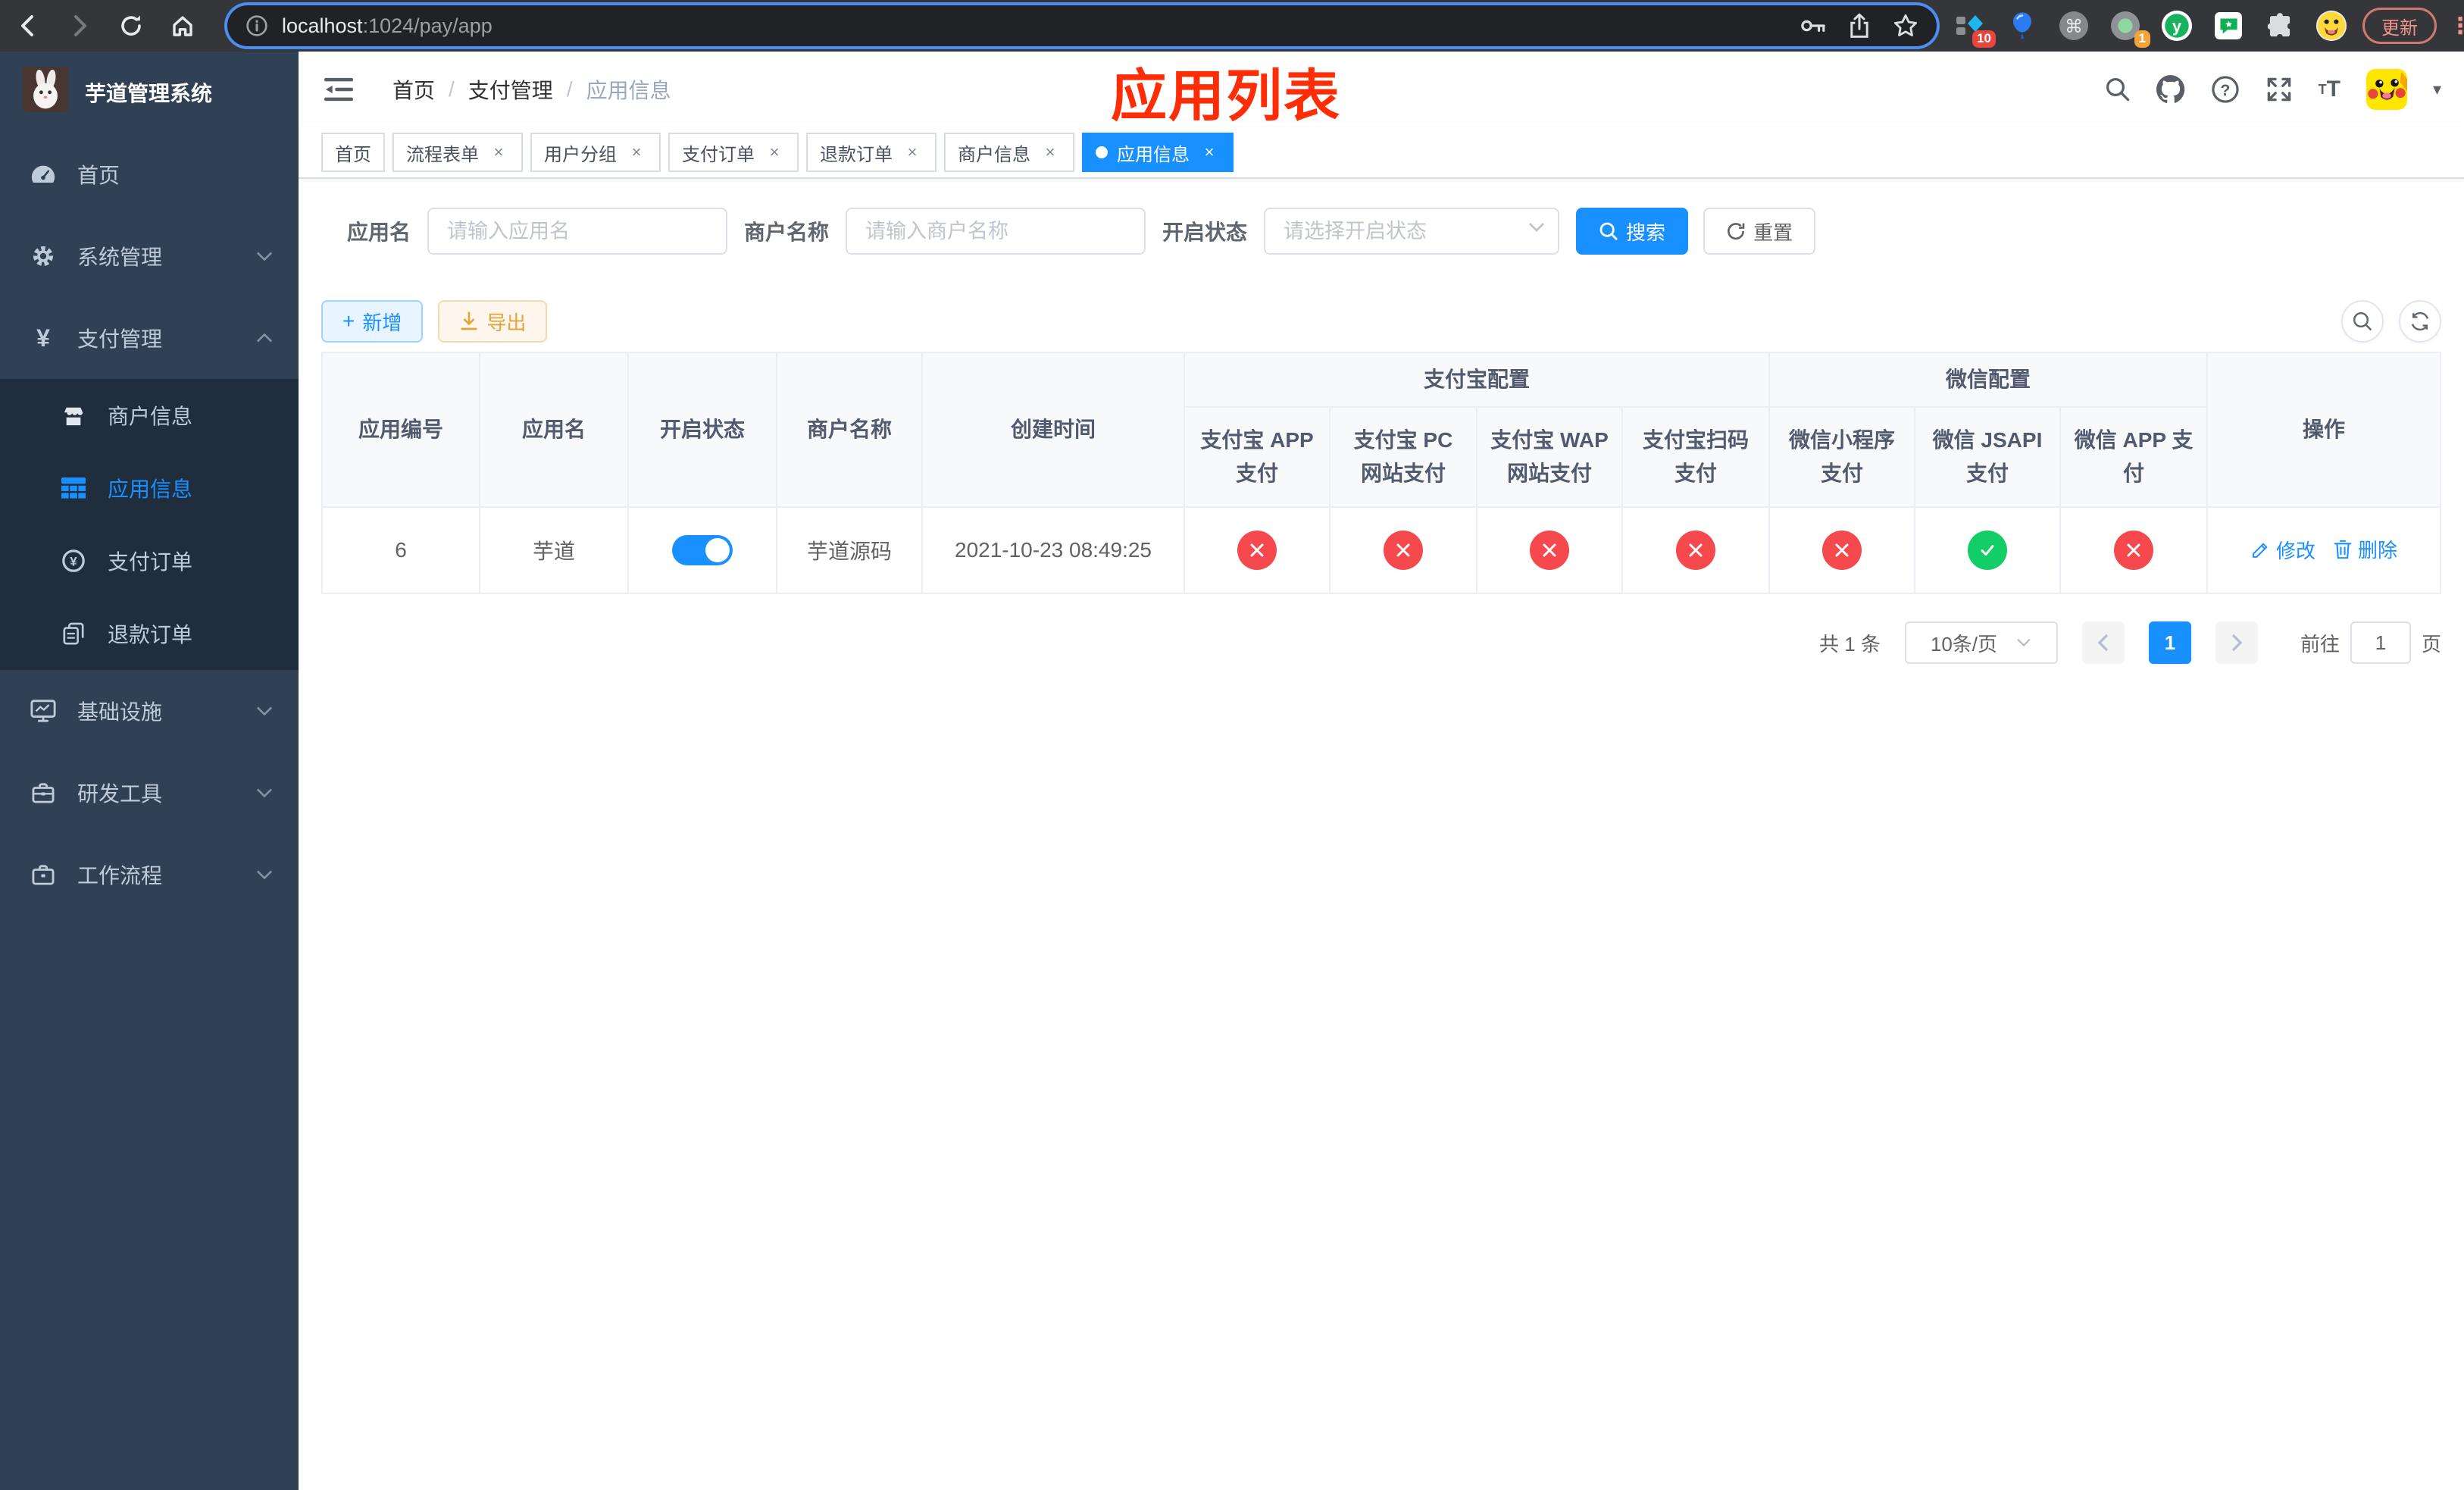 The width and height of the screenshot is (2464, 1490). I want to click on extension-gem-icon, so click(2022, 26).